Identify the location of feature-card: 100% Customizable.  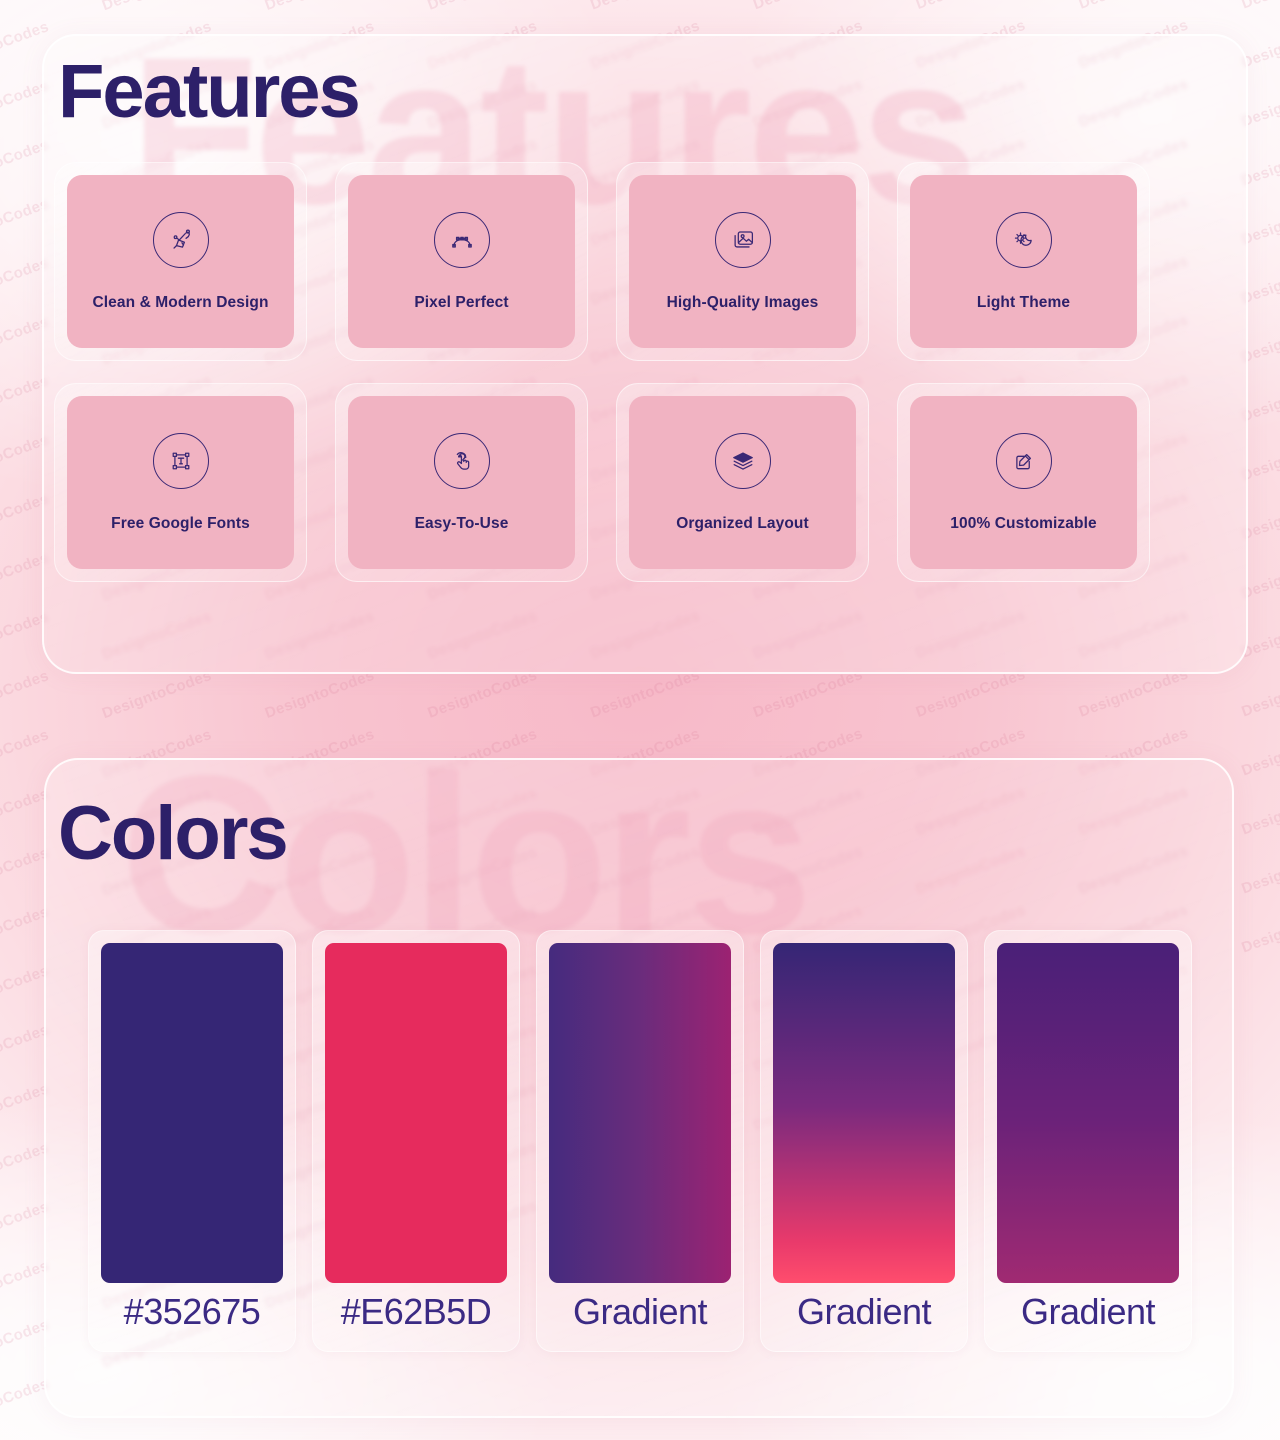
(1023, 482).